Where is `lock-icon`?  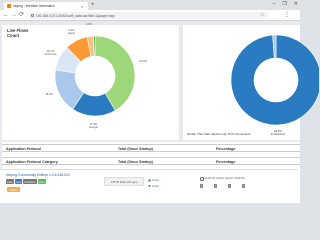
lock-icon is located at coordinates (32, 15).